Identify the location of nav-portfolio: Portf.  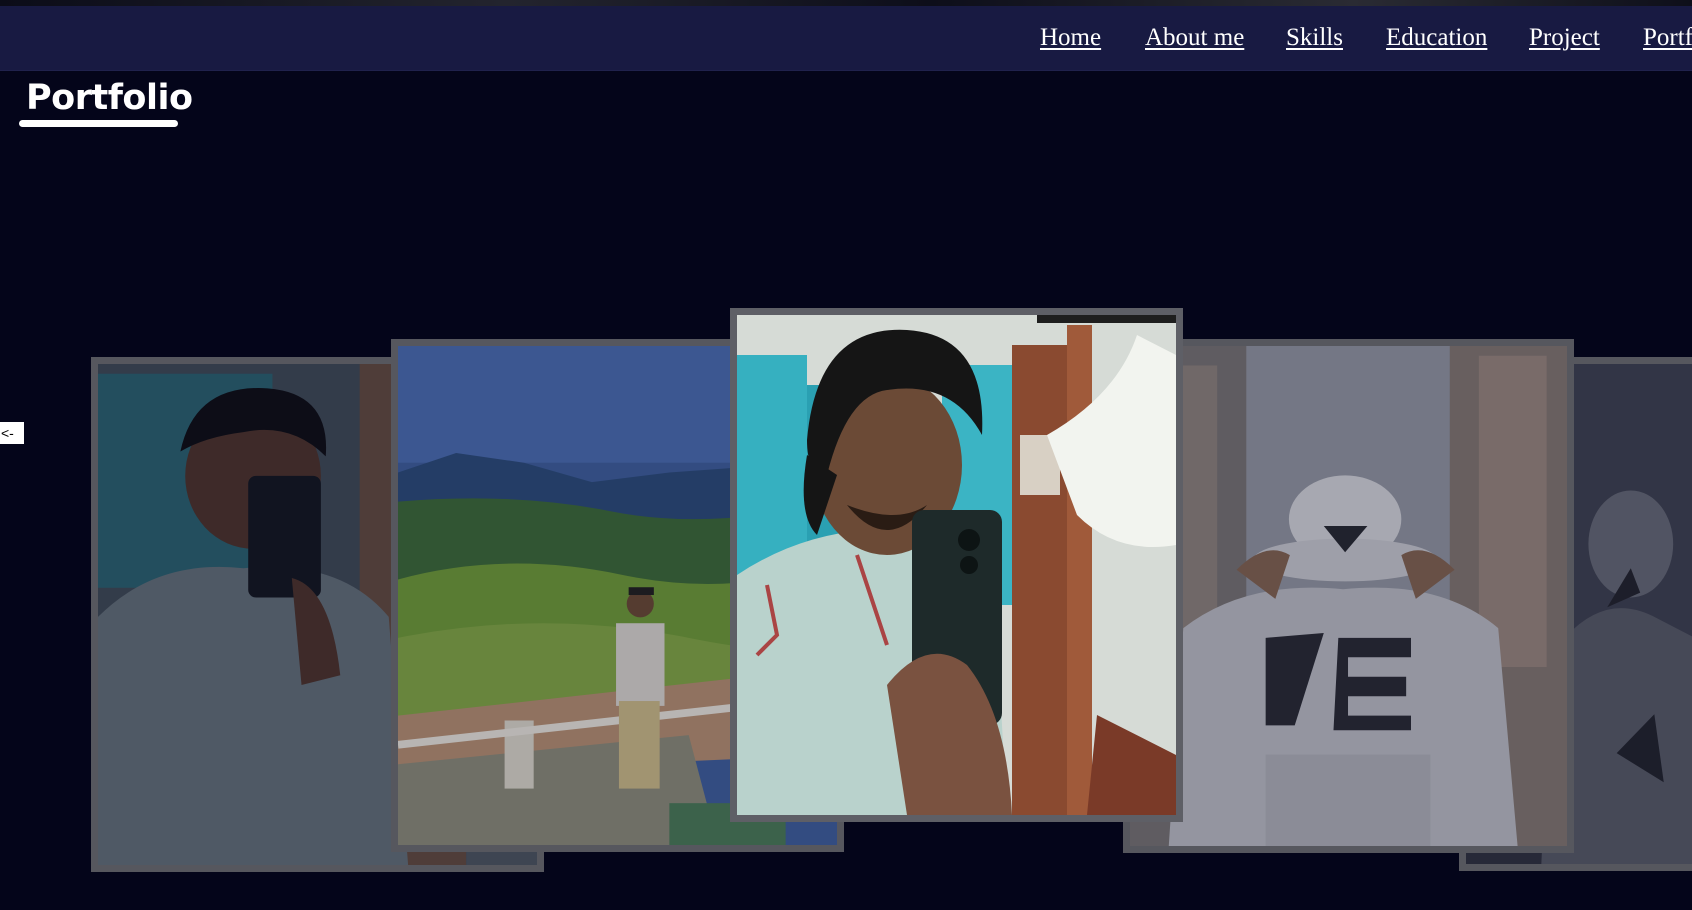
(1667, 38).